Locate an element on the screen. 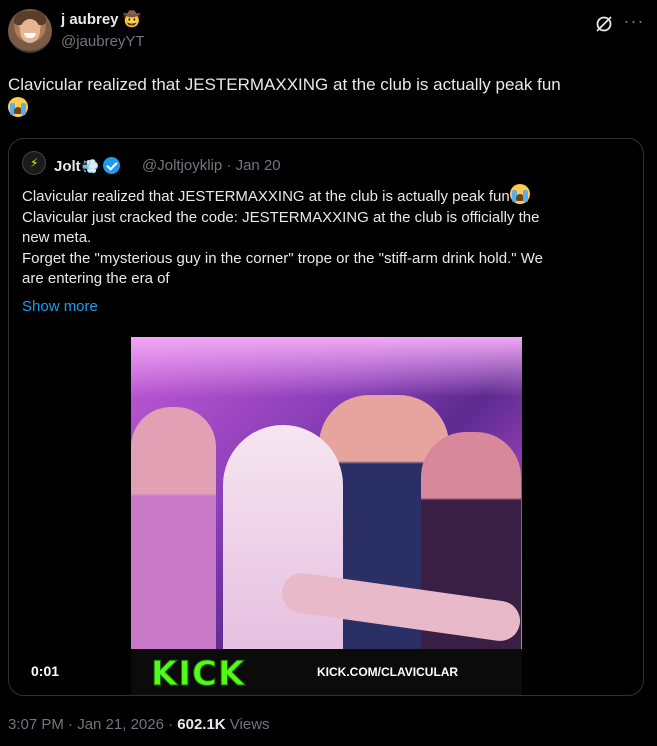  kick-watermark-bar: KICK KICK.COM/CLAVICULAR is located at coordinates (326, 672).